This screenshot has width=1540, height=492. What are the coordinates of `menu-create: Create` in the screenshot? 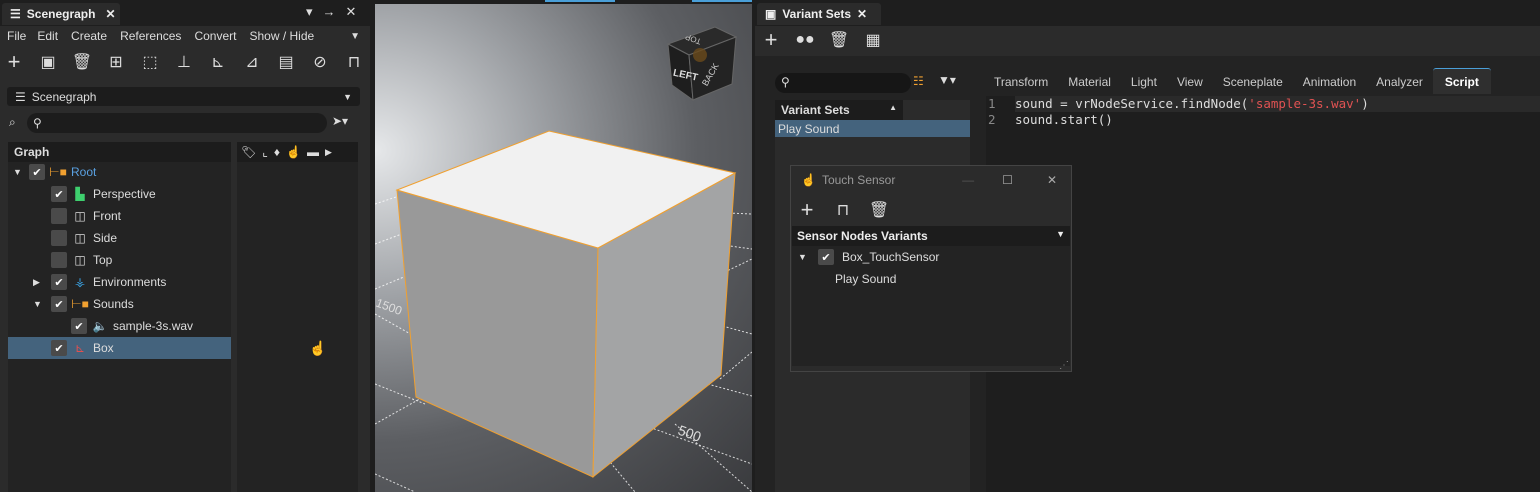 It's located at (89, 36).